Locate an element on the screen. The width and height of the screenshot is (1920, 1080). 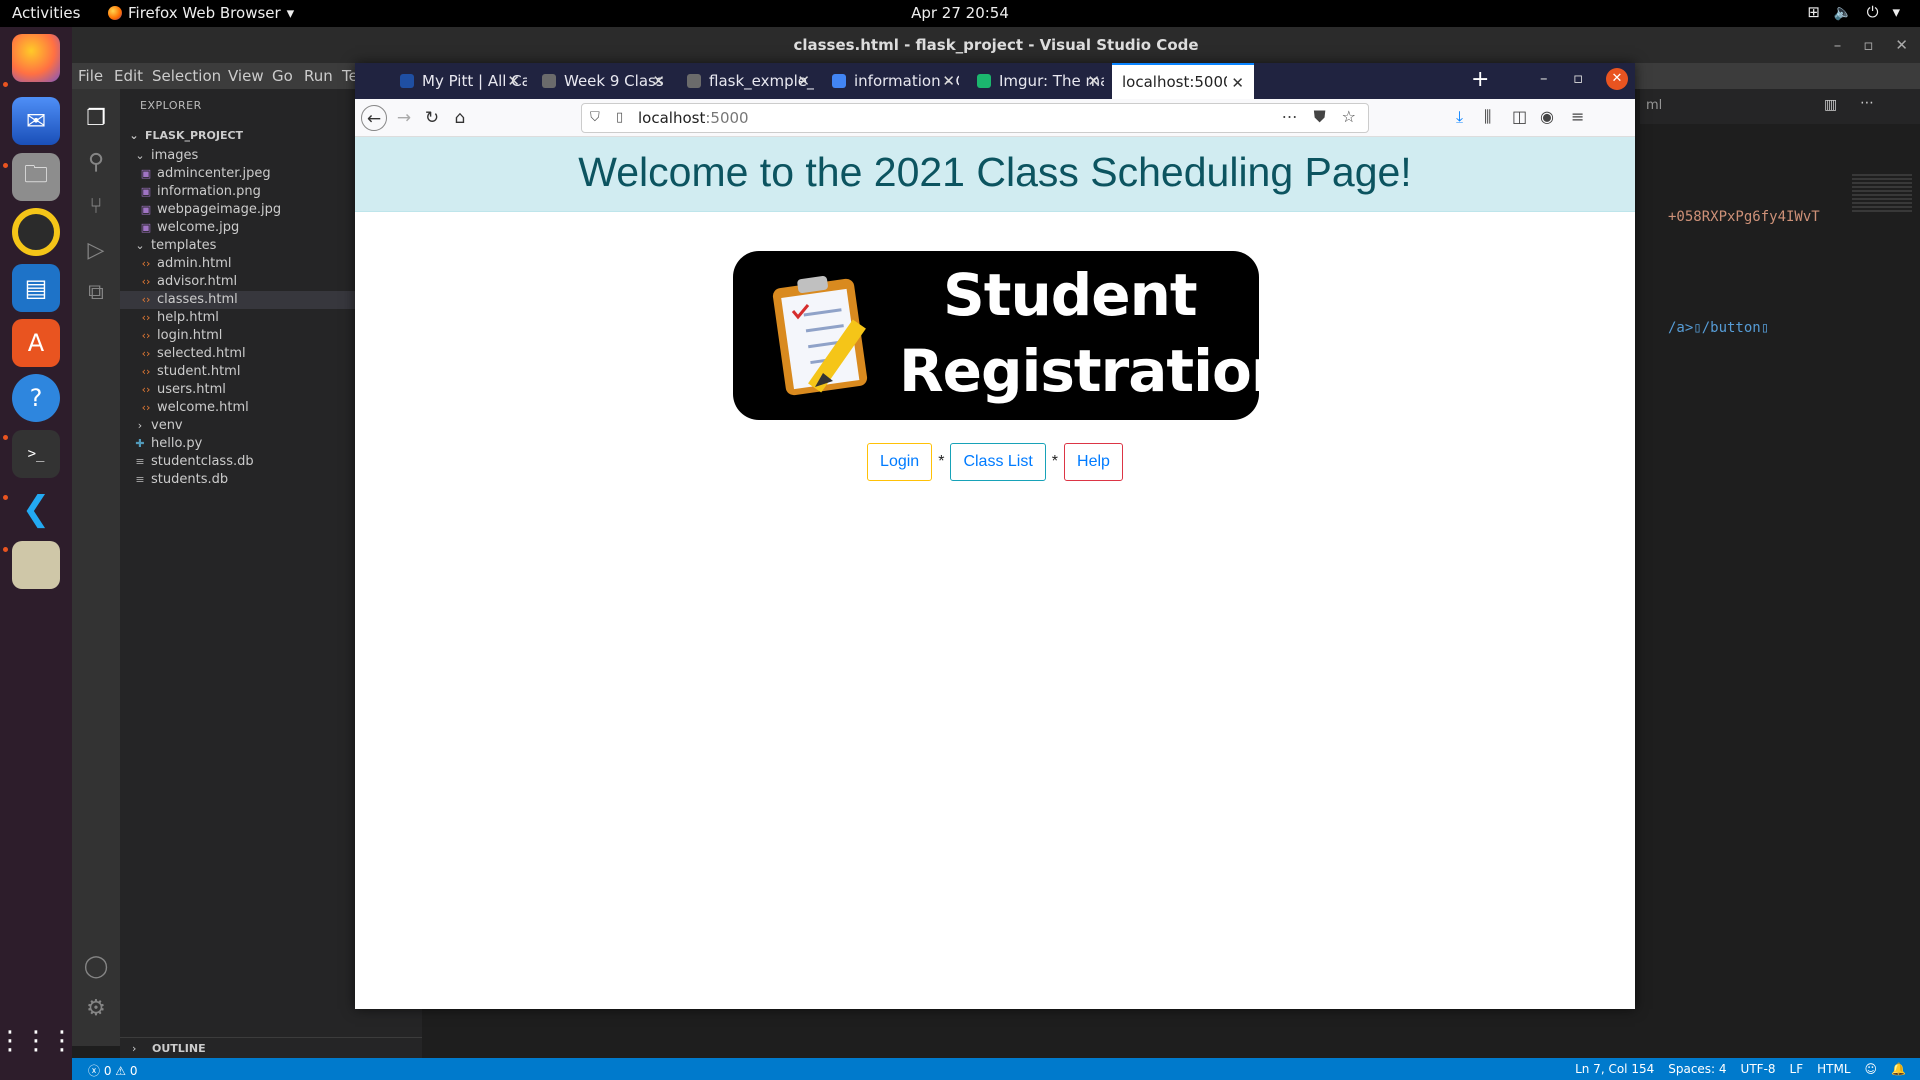
menu-file: File is located at coordinates (90, 76).